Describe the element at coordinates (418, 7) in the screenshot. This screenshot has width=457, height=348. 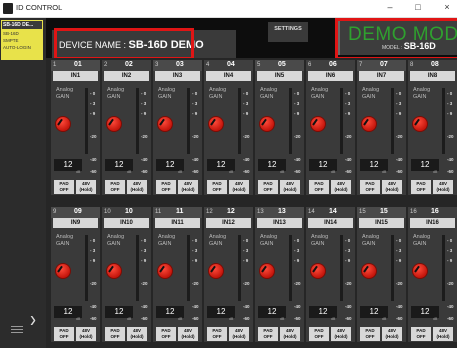
I see `maximize-button: □` at that location.